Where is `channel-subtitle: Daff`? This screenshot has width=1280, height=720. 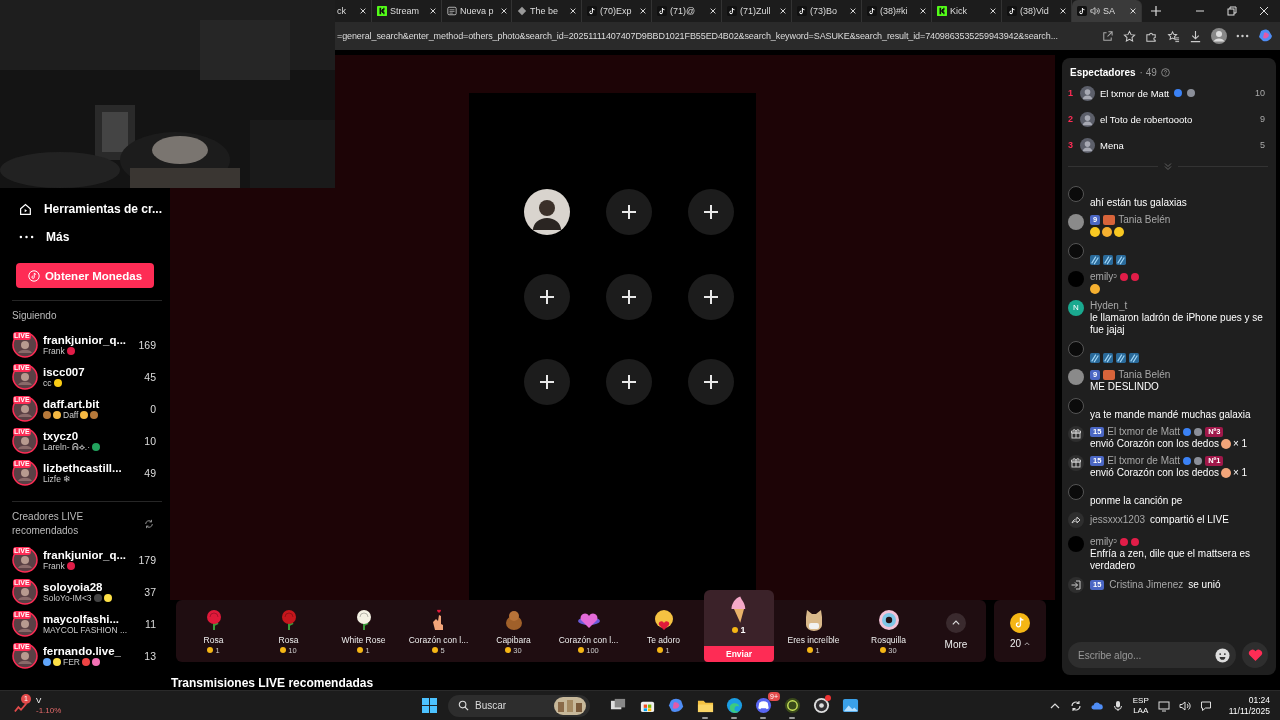 channel-subtitle: Daff is located at coordinates (71, 415).